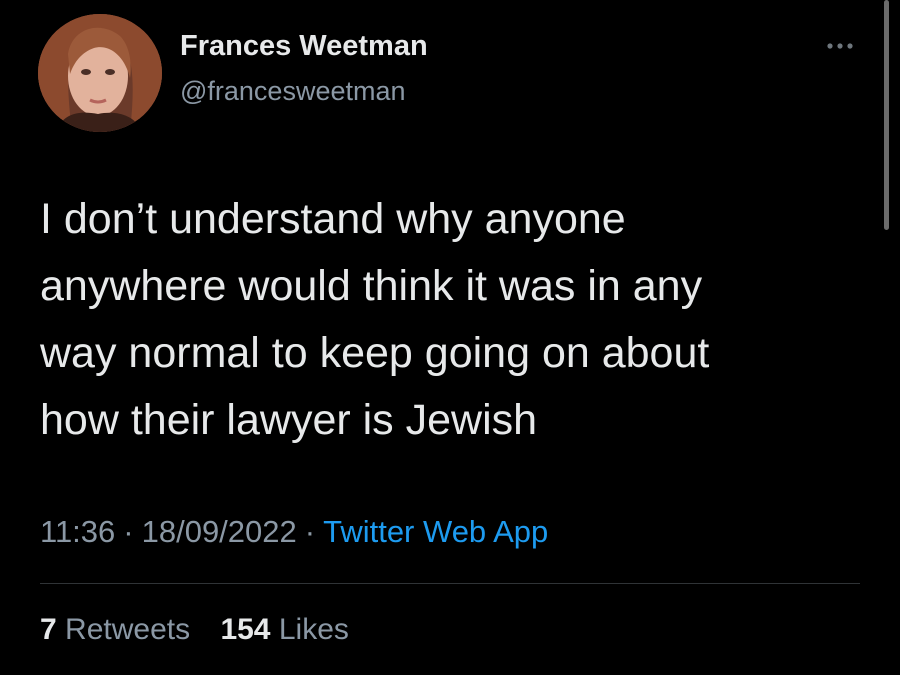 The height and width of the screenshot is (675, 900). I want to click on author-handle: @francesweetman, so click(293, 91).